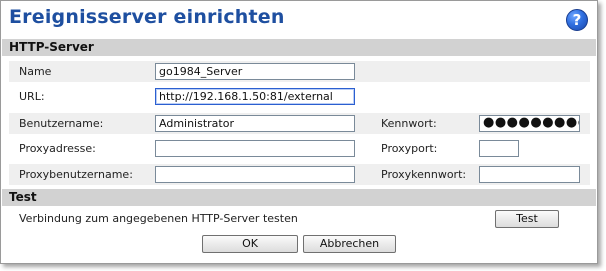 This screenshot has height=271, width=606. What do you see at coordinates (527, 219) in the screenshot?
I see `test-button: Test` at bounding box center [527, 219].